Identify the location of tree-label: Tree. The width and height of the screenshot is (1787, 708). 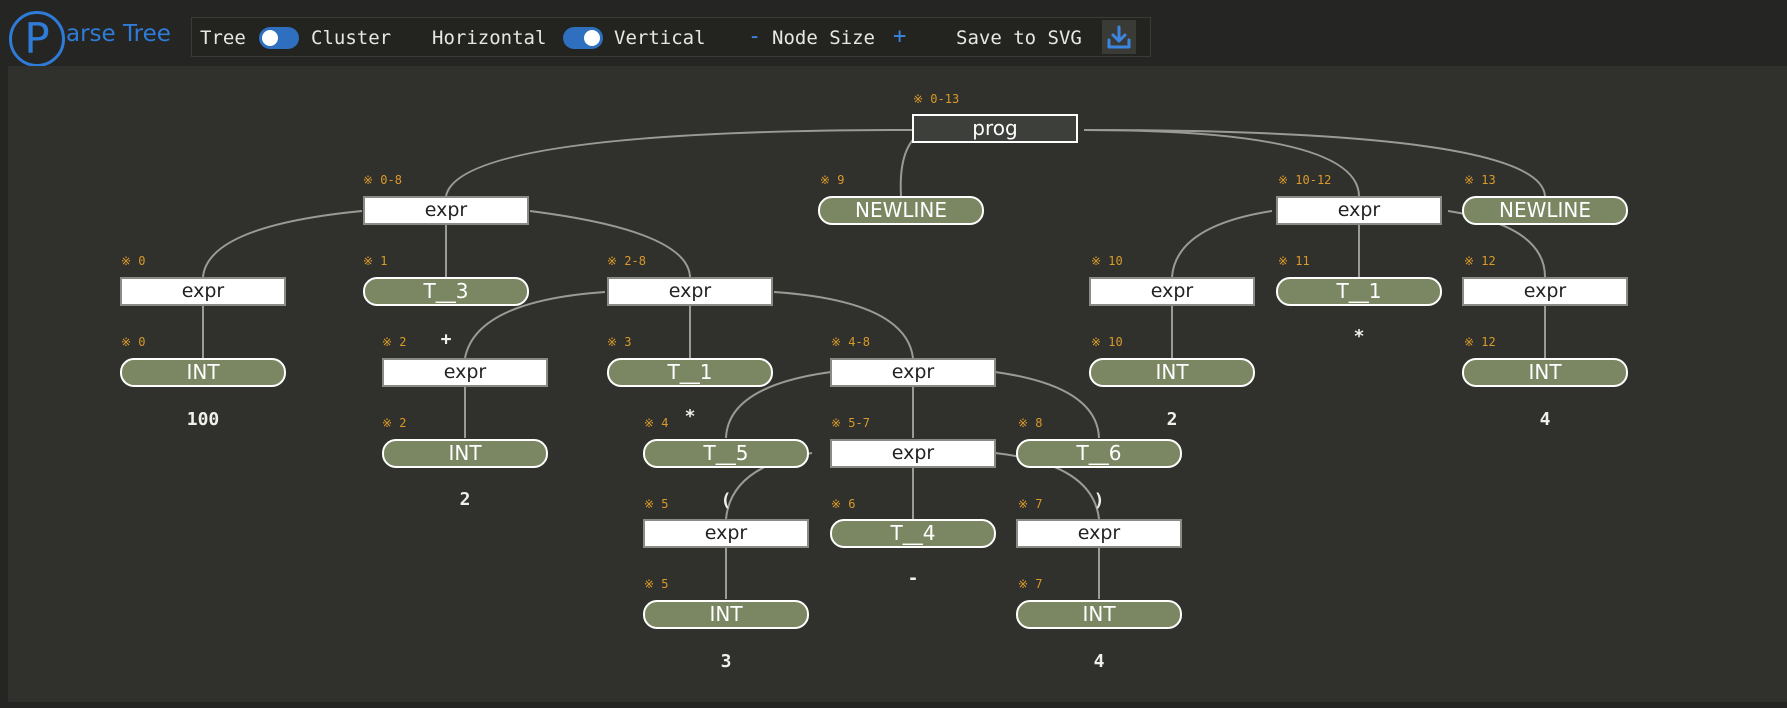
(223, 38).